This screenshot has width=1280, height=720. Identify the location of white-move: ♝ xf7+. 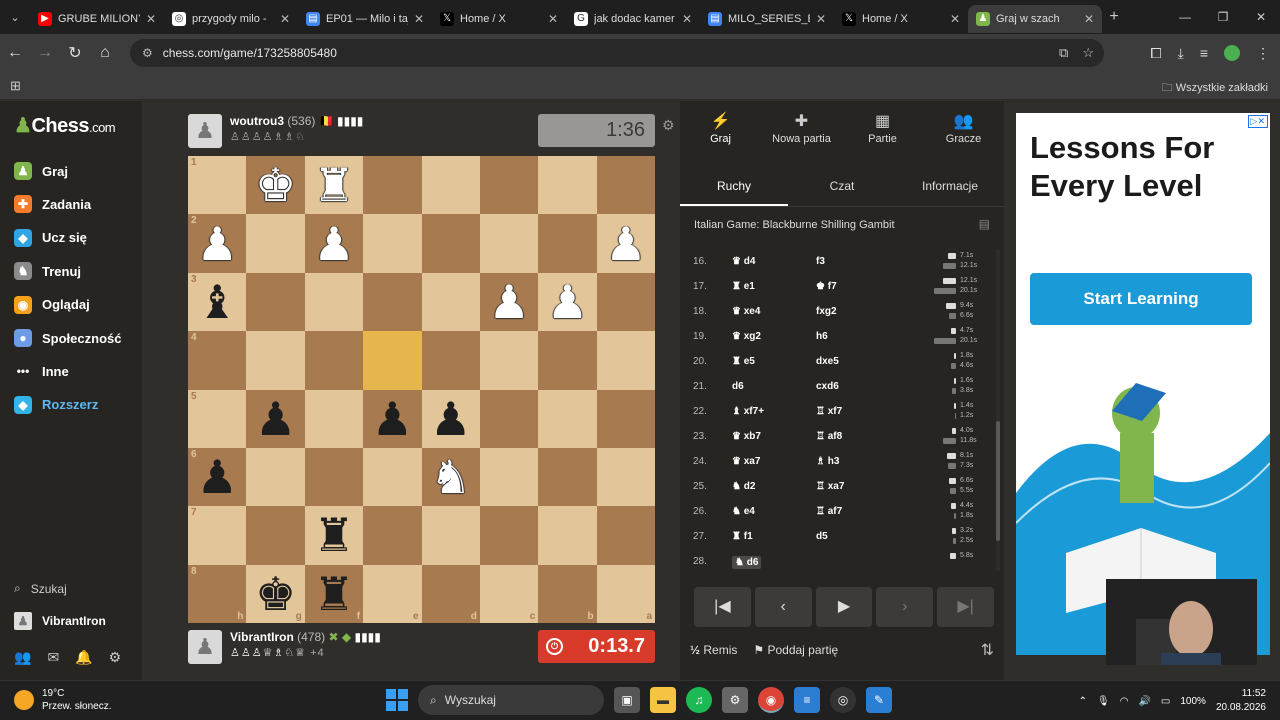
(748, 411).